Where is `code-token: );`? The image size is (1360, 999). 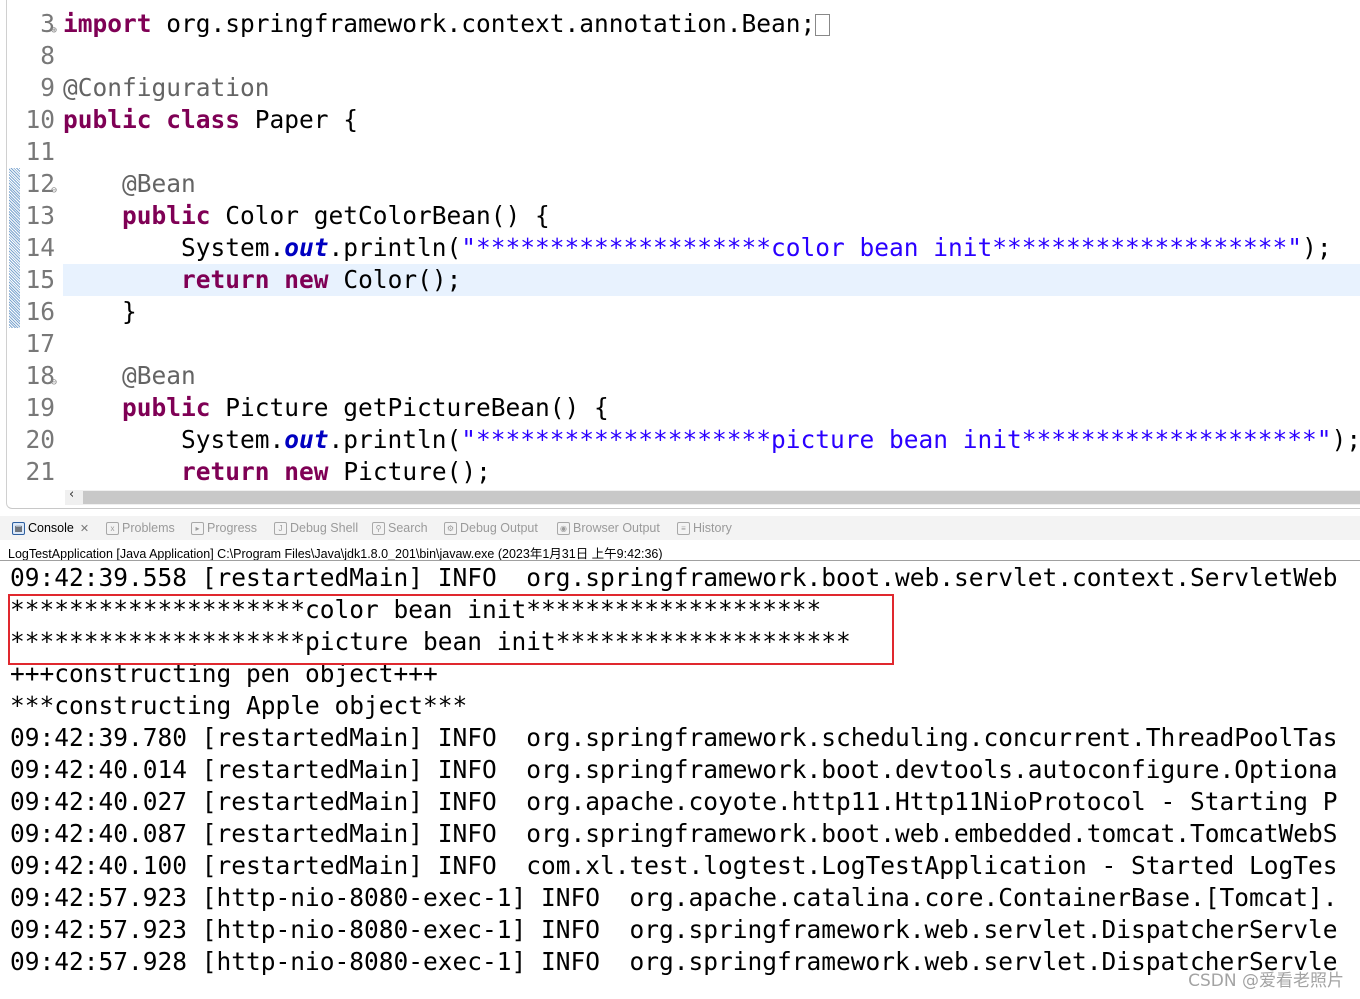 code-token: ); is located at coordinates (1345, 439).